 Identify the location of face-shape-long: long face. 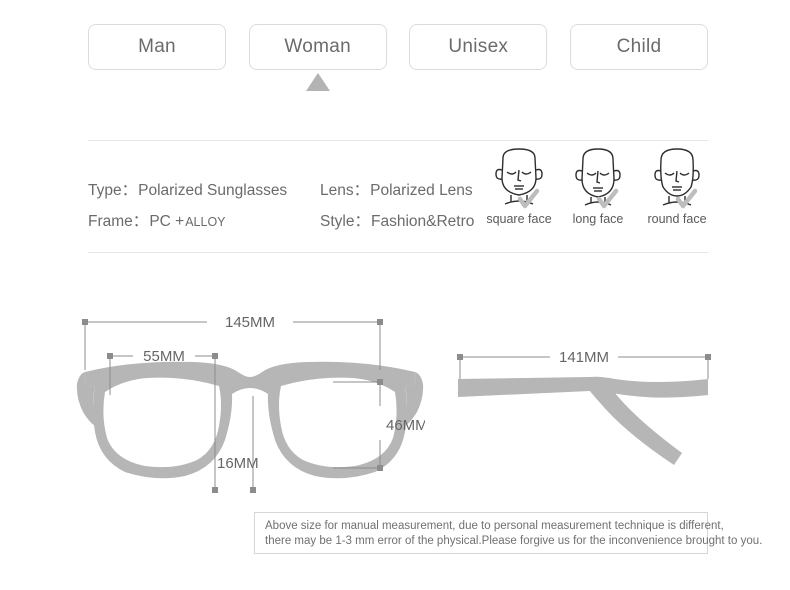
(598, 194).